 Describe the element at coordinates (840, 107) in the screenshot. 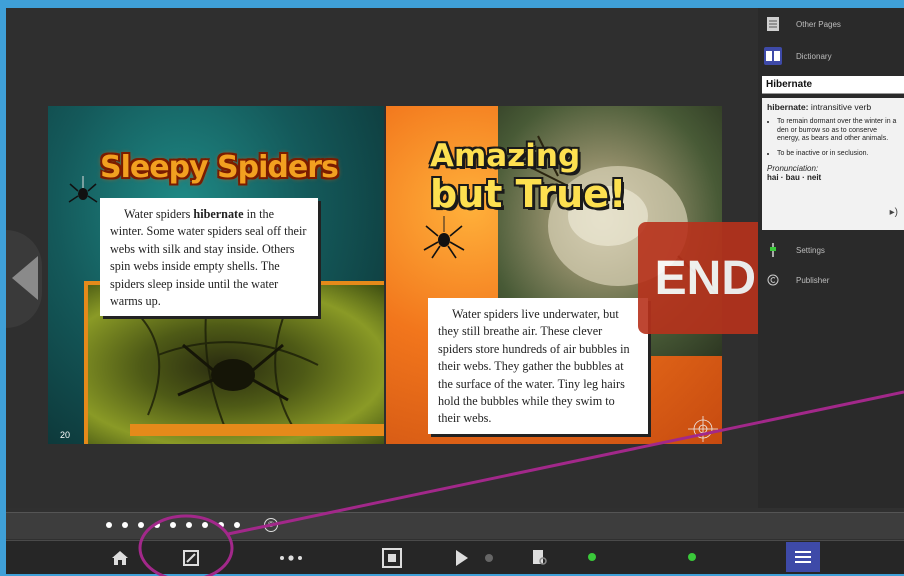

I see `entry-part-of-speech: intransitive verb` at that location.